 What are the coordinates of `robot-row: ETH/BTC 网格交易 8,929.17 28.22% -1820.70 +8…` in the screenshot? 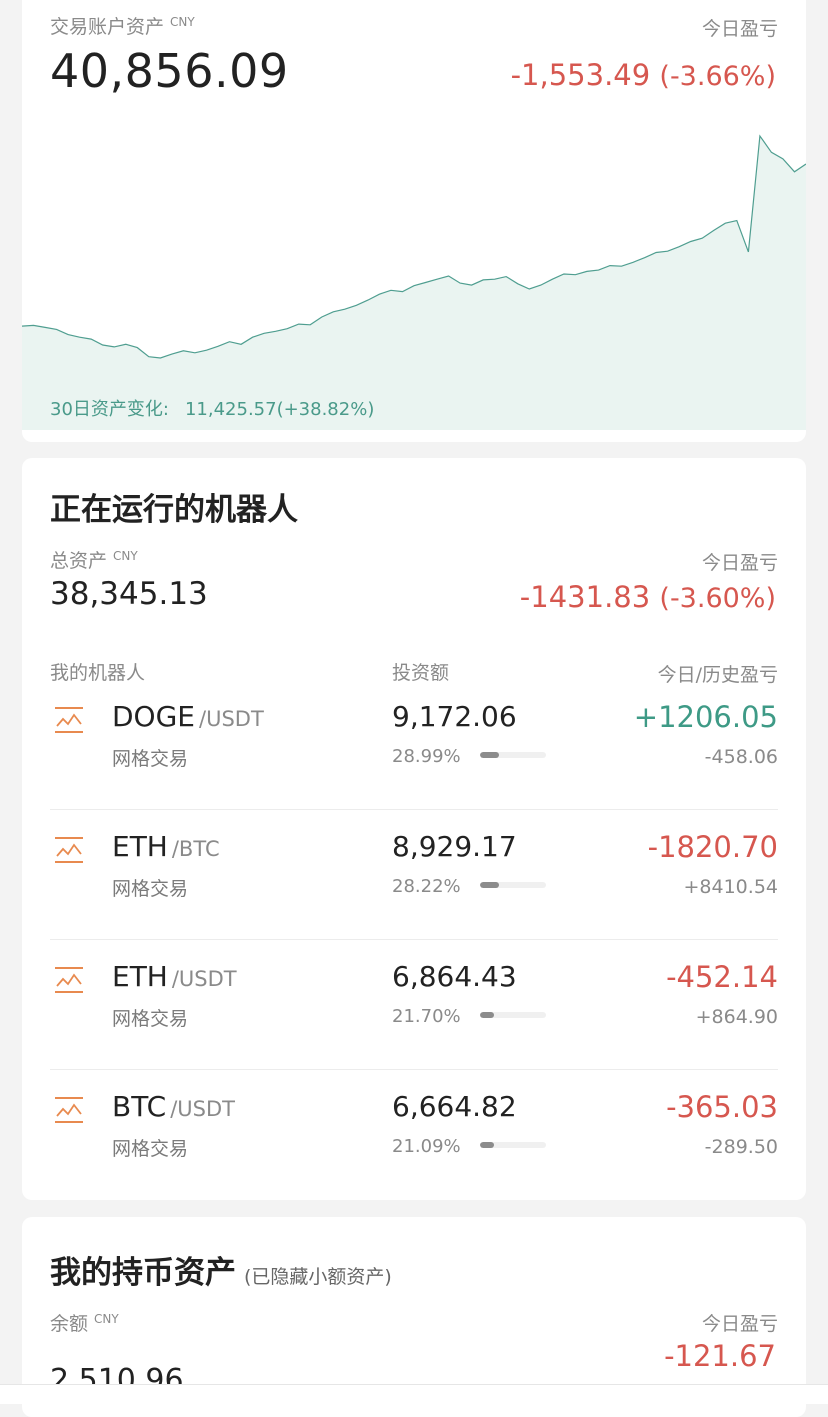 It's located at (414, 875).